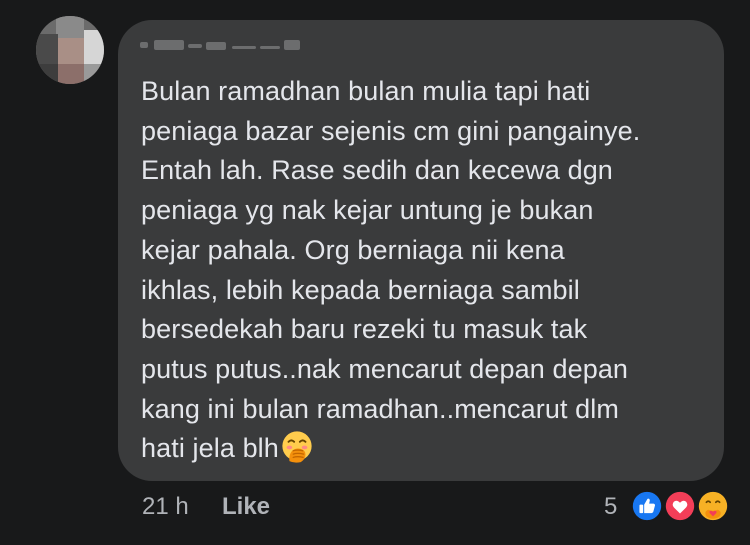  I want to click on comment-line: kejar pahala. Org berniaga nii kena, so click(353, 249).